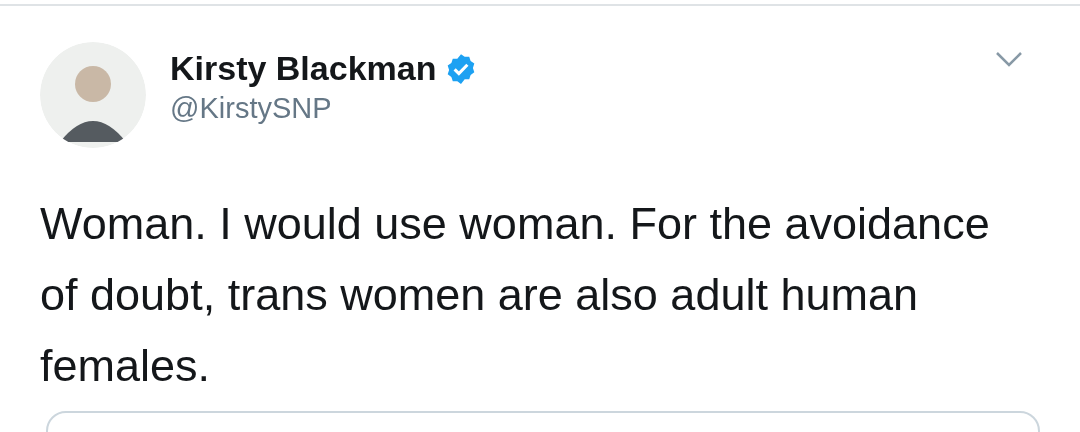 The height and width of the screenshot is (432, 1080). Describe the element at coordinates (303, 69) in the screenshot. I see `author-name: Kirsty Blackman` at that location.